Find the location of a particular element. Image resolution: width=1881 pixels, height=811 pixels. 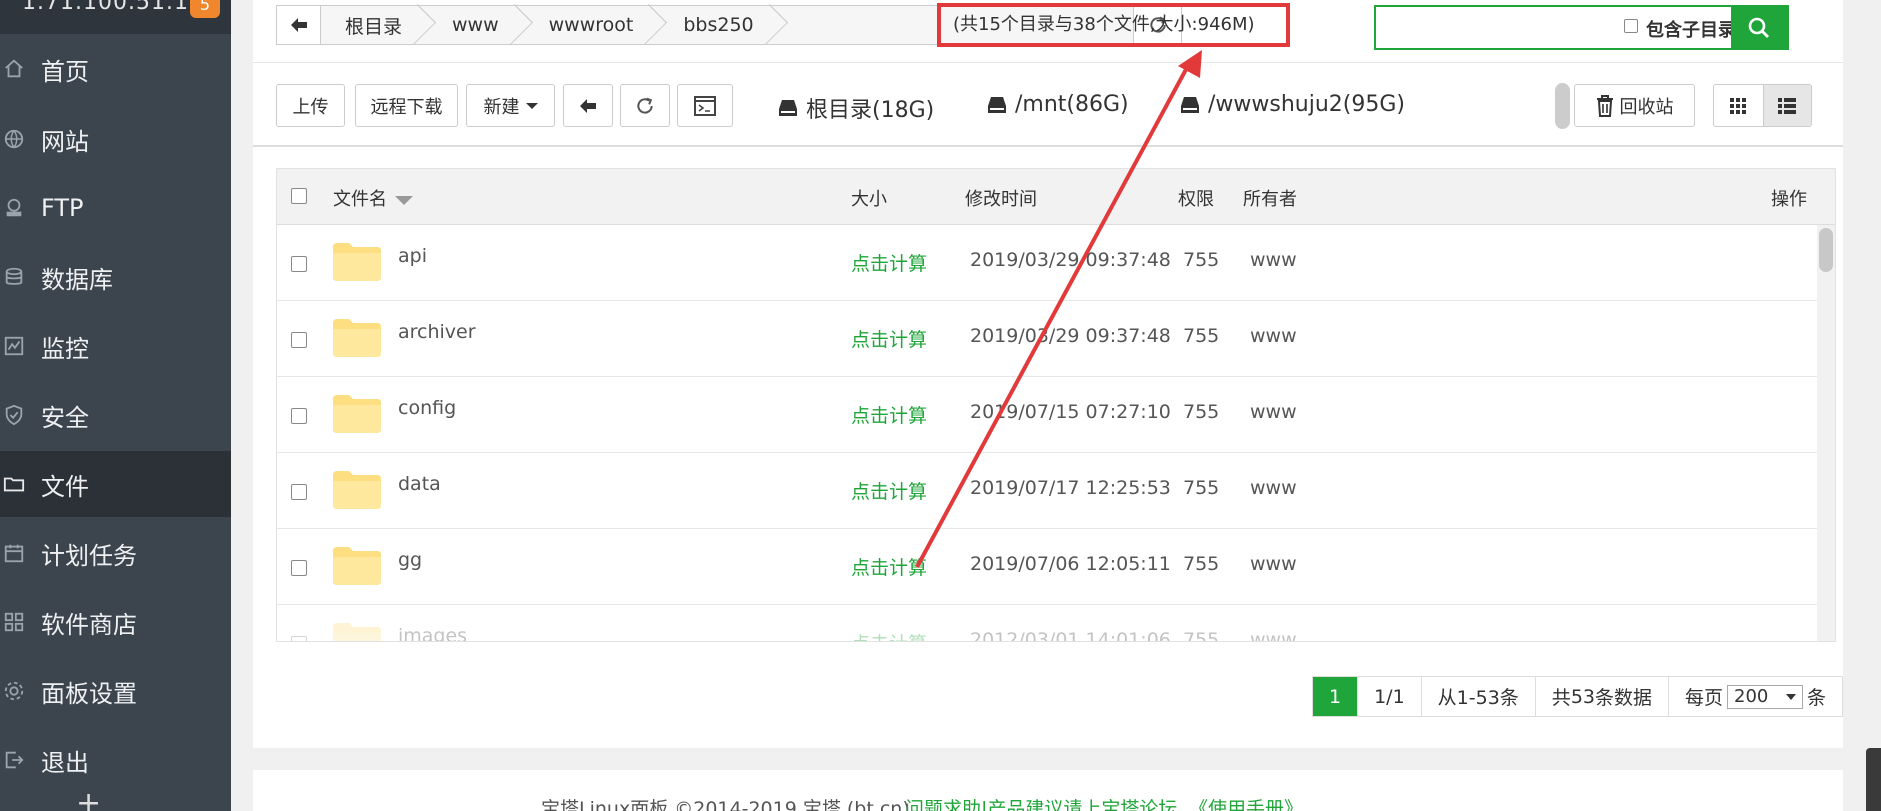

per-page-select: 200 is located at coordinates (1765, 696).